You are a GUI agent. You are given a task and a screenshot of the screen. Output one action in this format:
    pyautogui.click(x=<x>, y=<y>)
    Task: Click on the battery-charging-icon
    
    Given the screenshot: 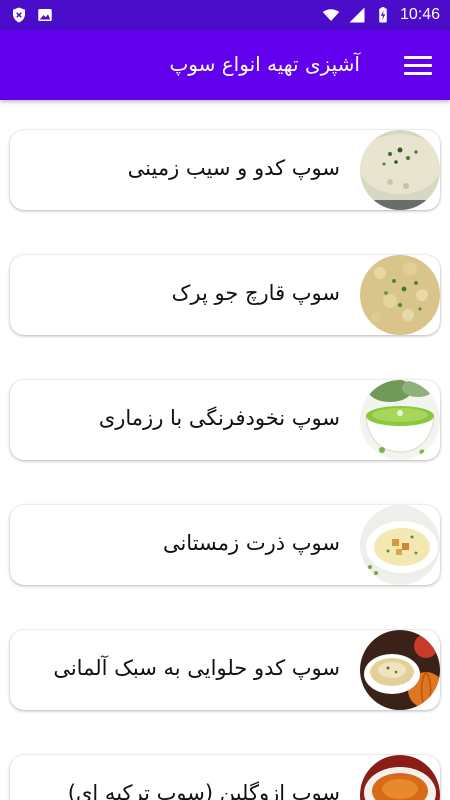 What is the action you would take?
    pyautogui.click(x=383, y=15)
    